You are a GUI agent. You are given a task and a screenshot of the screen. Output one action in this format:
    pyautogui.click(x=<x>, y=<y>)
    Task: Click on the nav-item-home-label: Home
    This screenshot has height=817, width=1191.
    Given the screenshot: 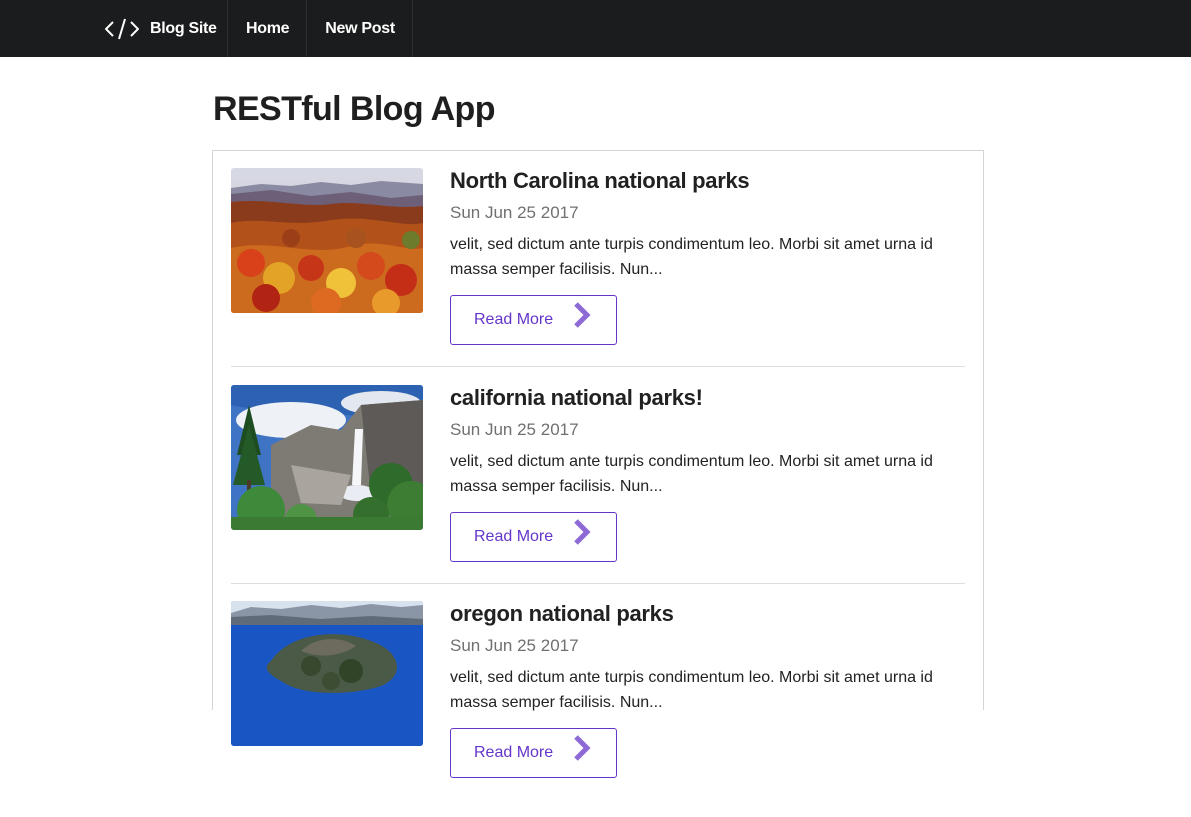 What is the action you would take?
    pyautogui.click(x=268, y=28)
    